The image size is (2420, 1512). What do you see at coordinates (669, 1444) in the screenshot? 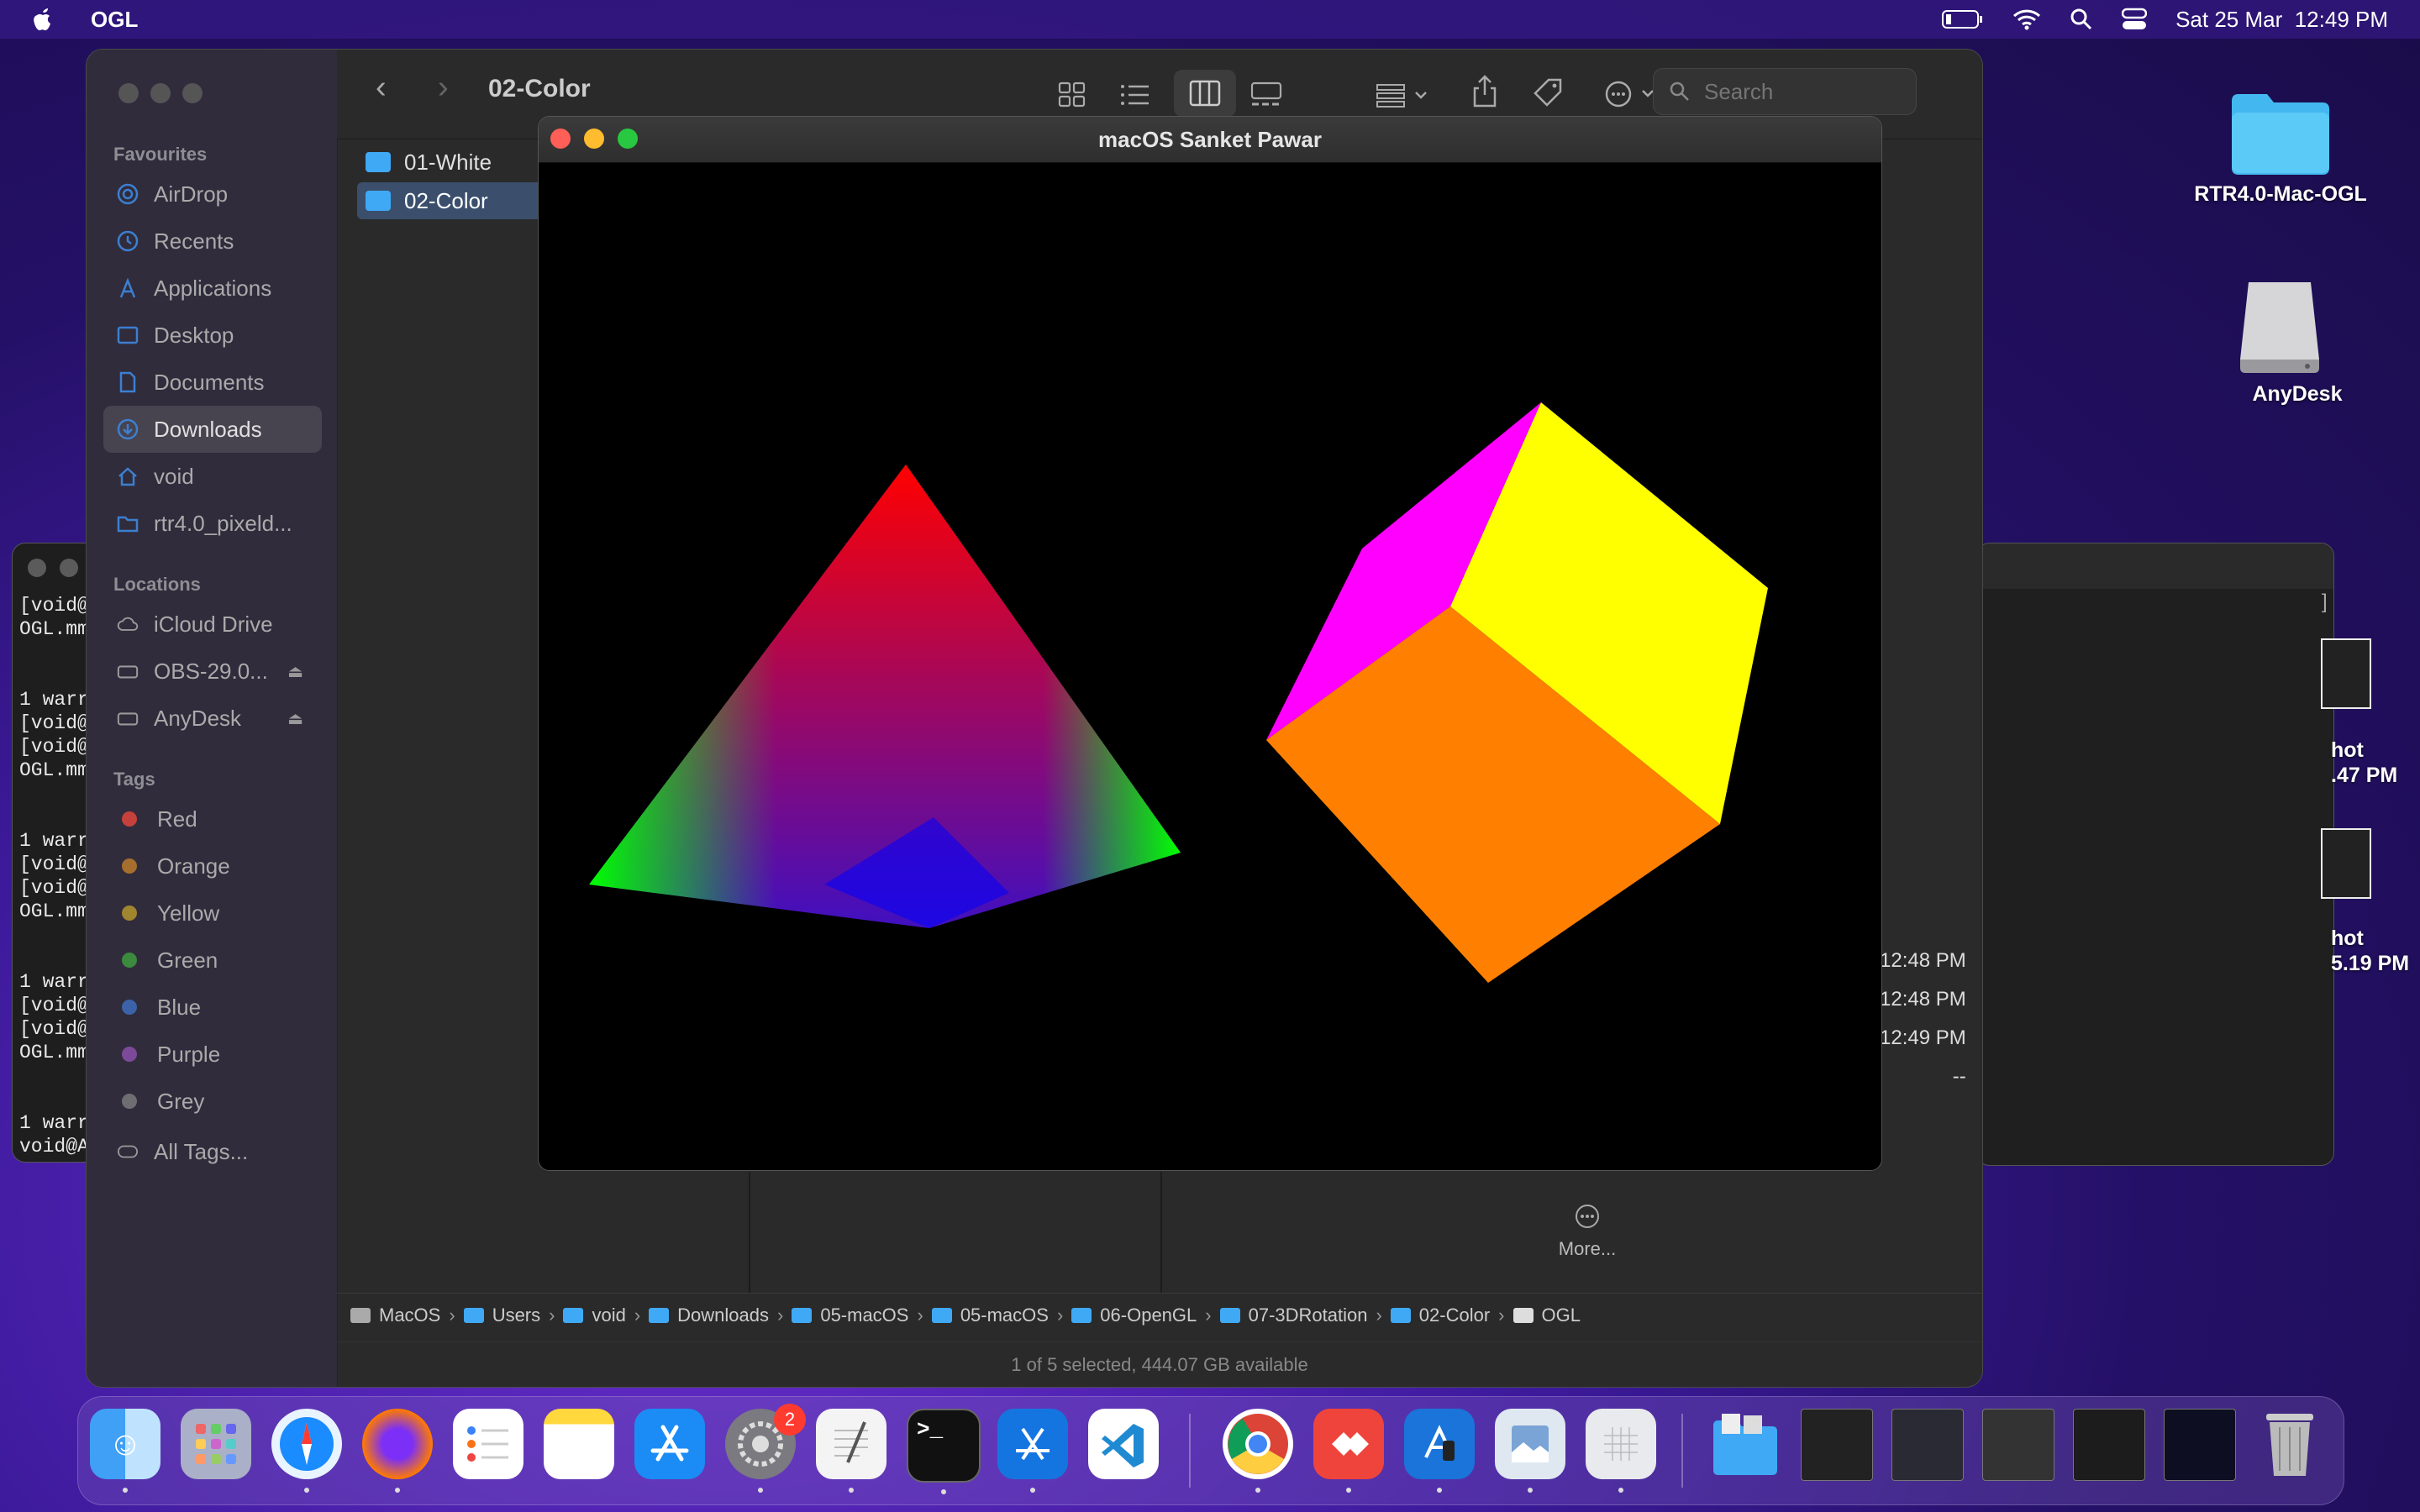
I see `app-store-dock-icon` at bounding box center [669, 1444].